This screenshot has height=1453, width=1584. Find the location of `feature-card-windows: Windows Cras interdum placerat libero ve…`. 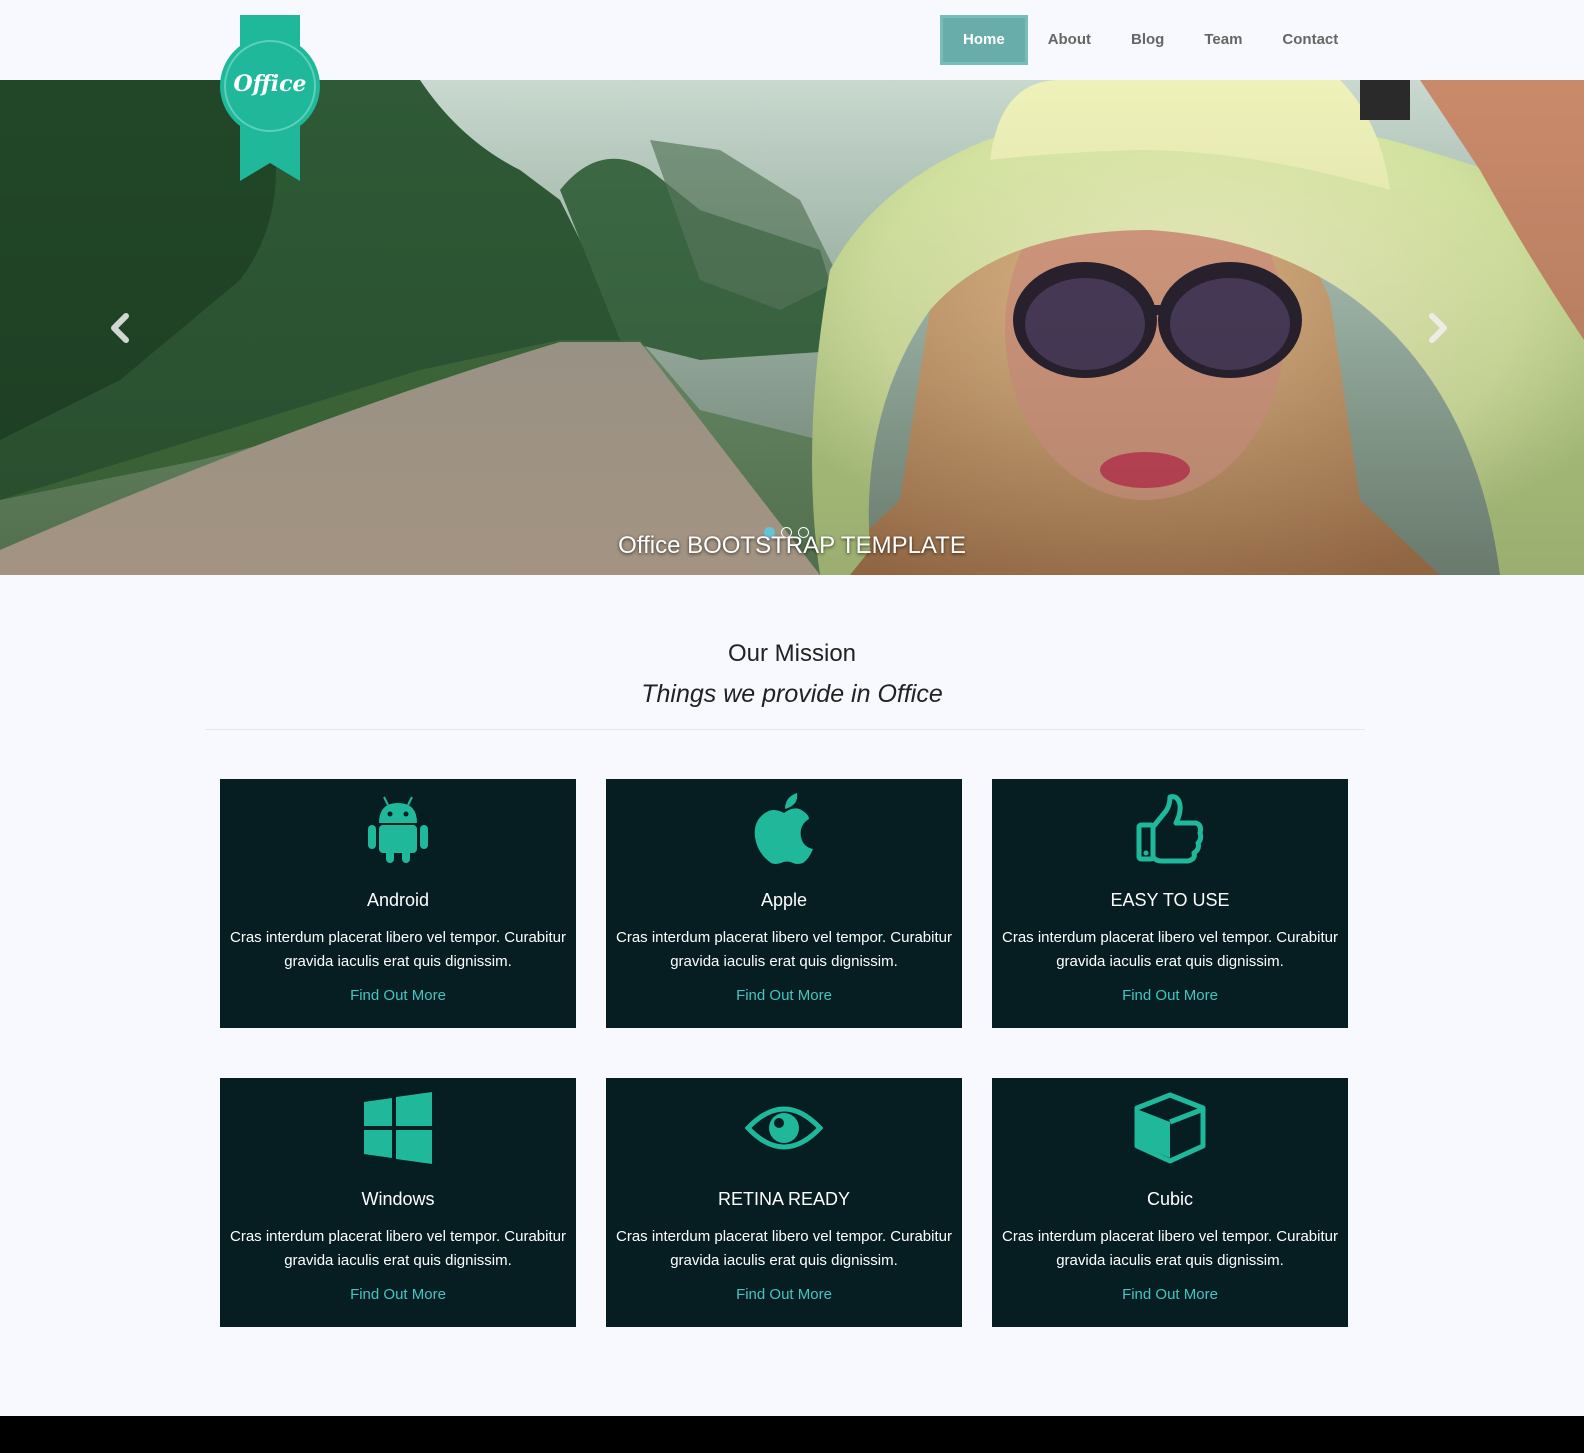

feature-card-windows: Windows Cras interdum placerat libero ve… is located at coordinates (398, 1202).